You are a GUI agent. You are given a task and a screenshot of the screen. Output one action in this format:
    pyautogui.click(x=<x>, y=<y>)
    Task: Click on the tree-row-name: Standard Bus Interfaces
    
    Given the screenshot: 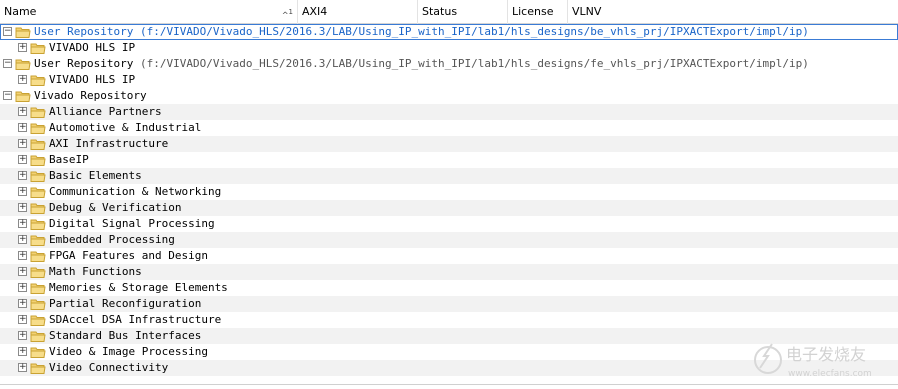 What is the action you would take?
    pyautogui.click(x=125, y=335)
    